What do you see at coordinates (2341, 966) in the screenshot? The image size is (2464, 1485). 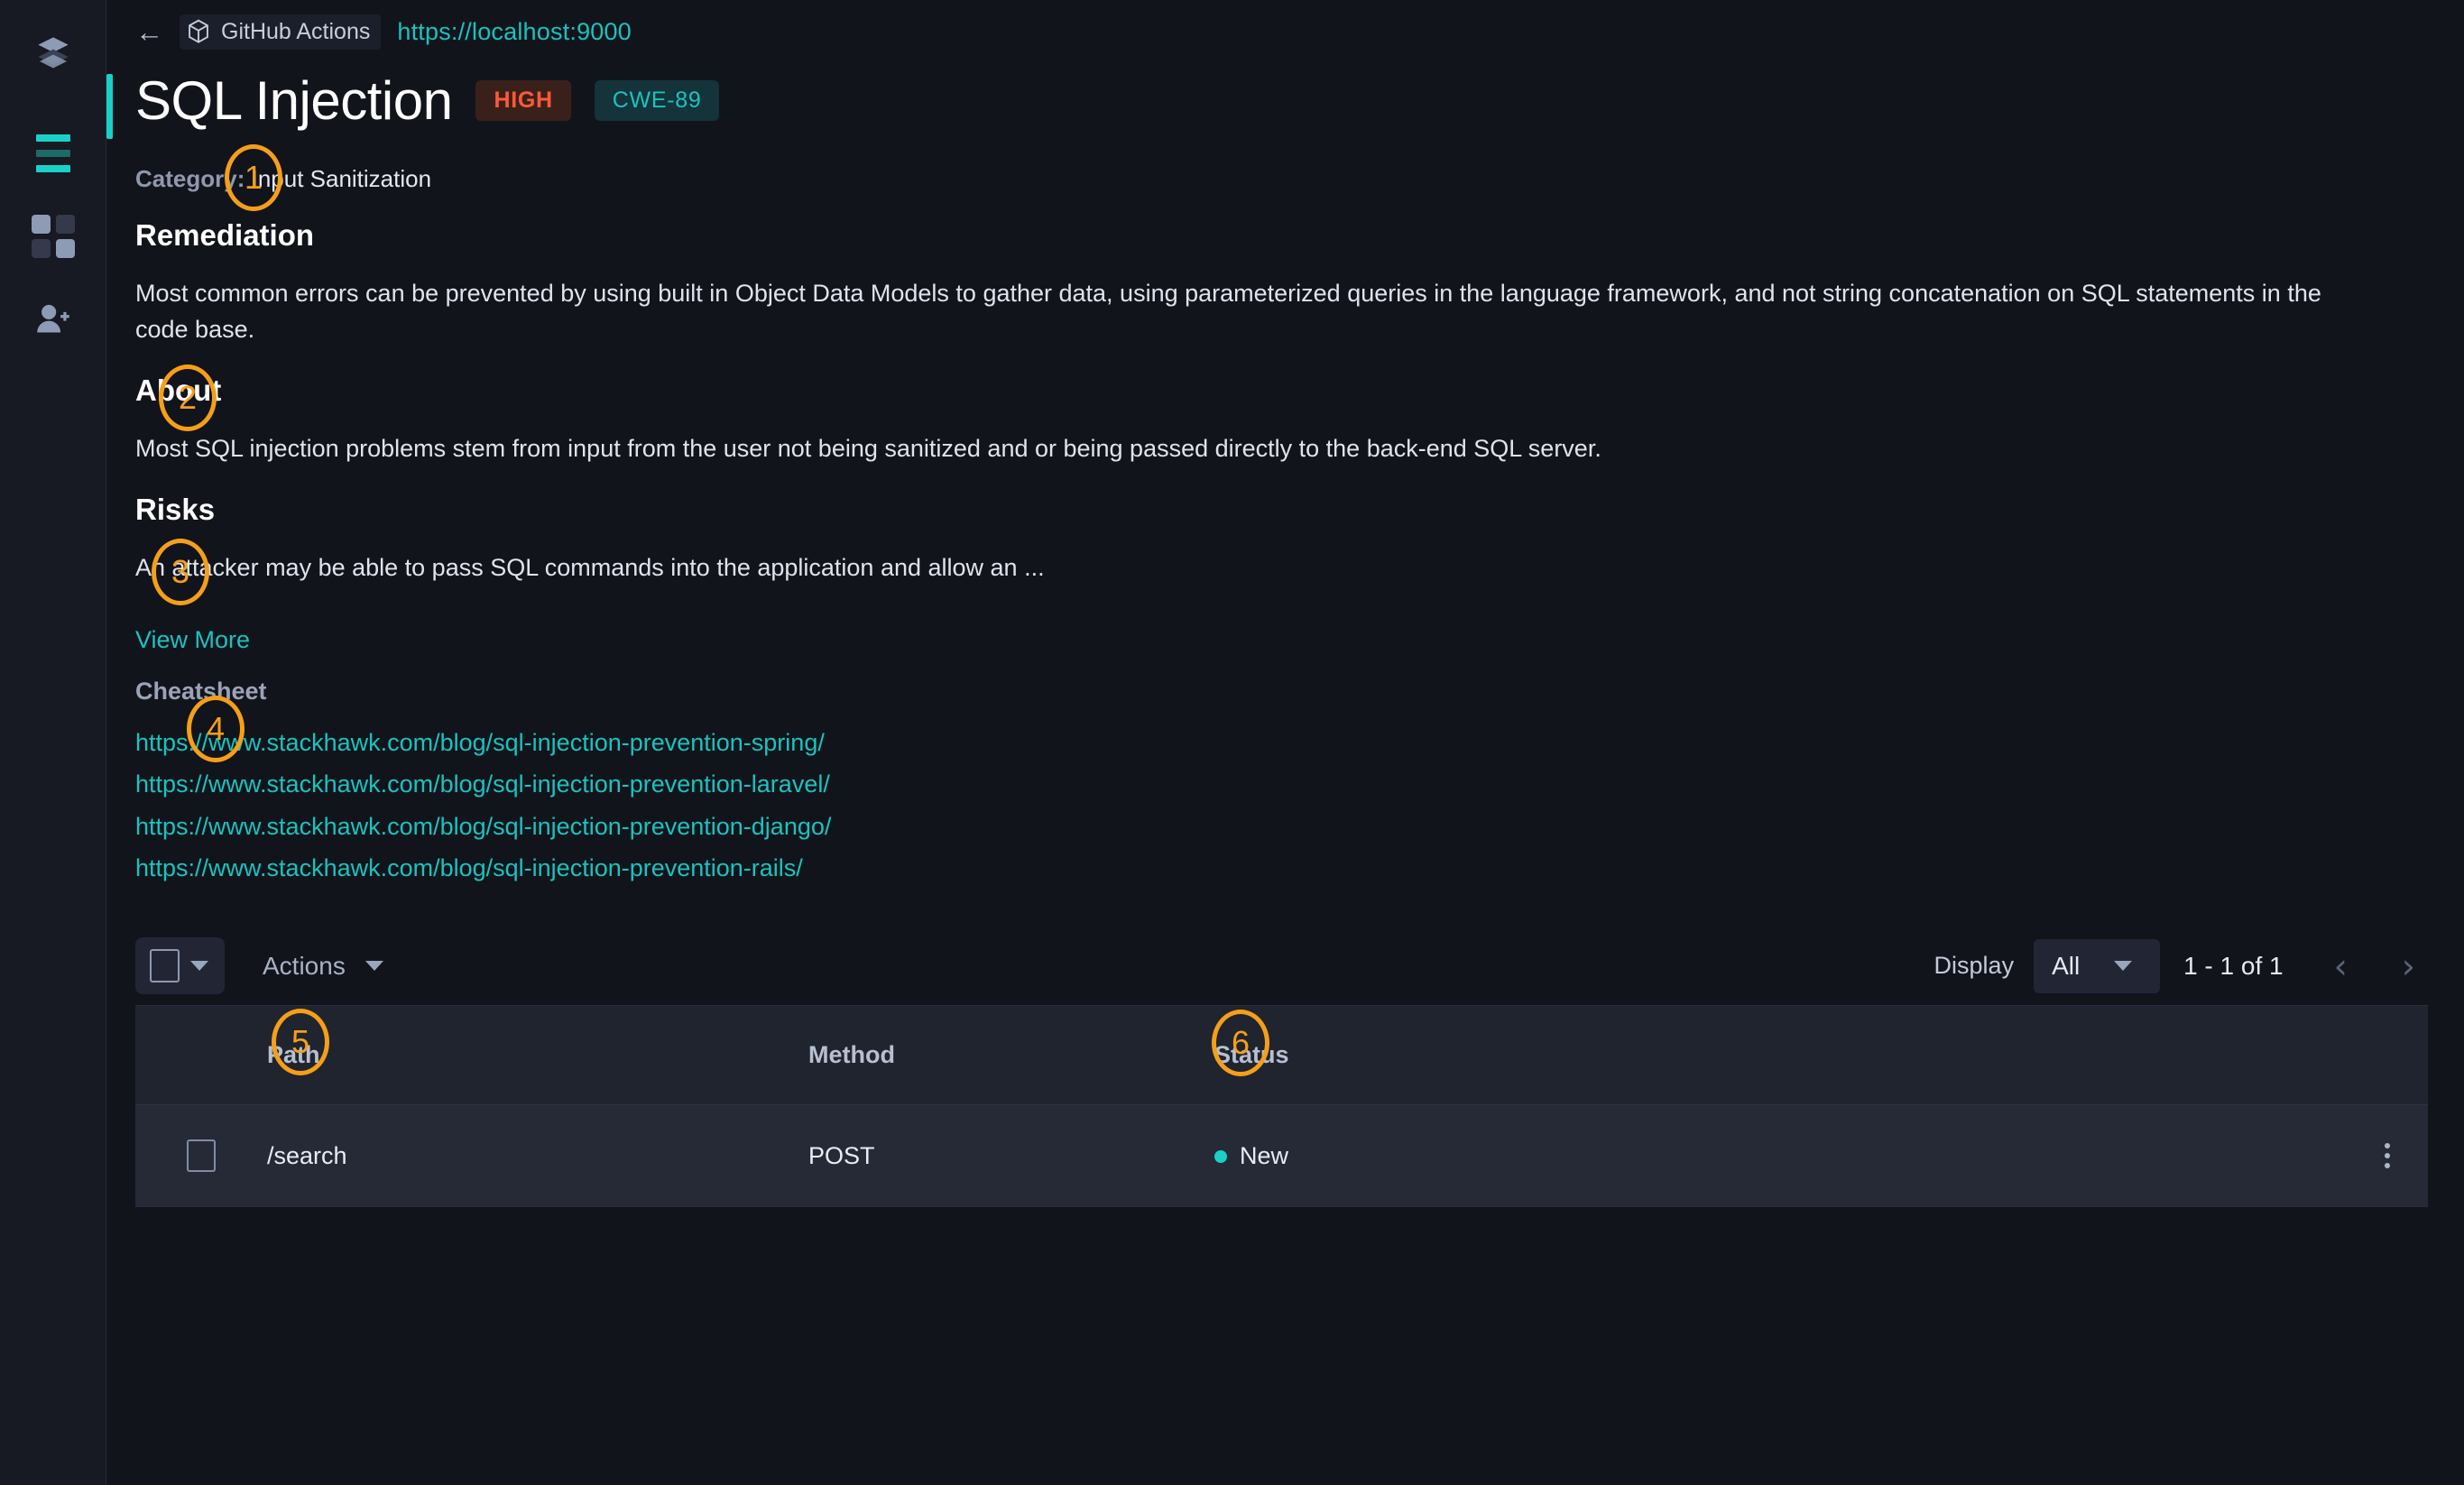 I see `prev-page-icon: ‹` at bounding box center [2341, 966].